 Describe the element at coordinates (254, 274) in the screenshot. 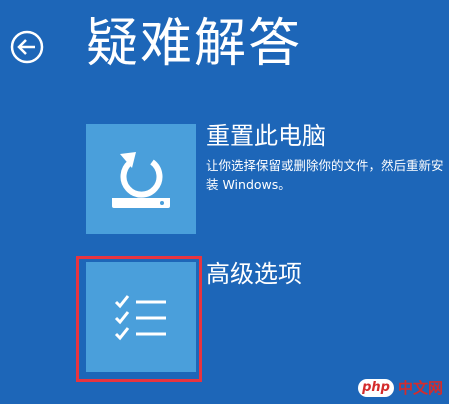

I see `advanced-options-title: 高级选项` at that location.